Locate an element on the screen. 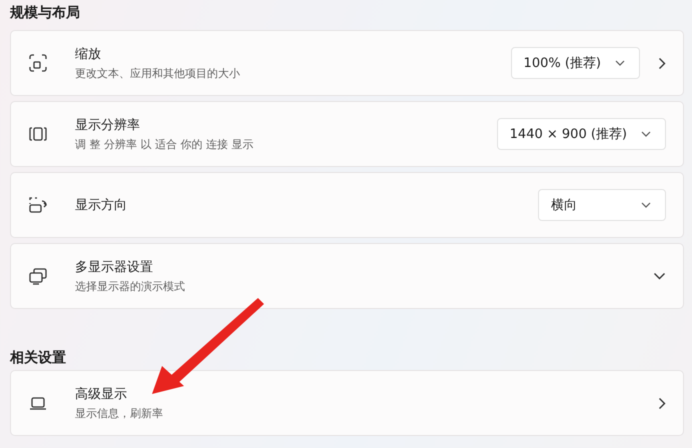 This screenshot has height=448, width=692. setting-title: 缩放 is located at coordinates (88, 54).